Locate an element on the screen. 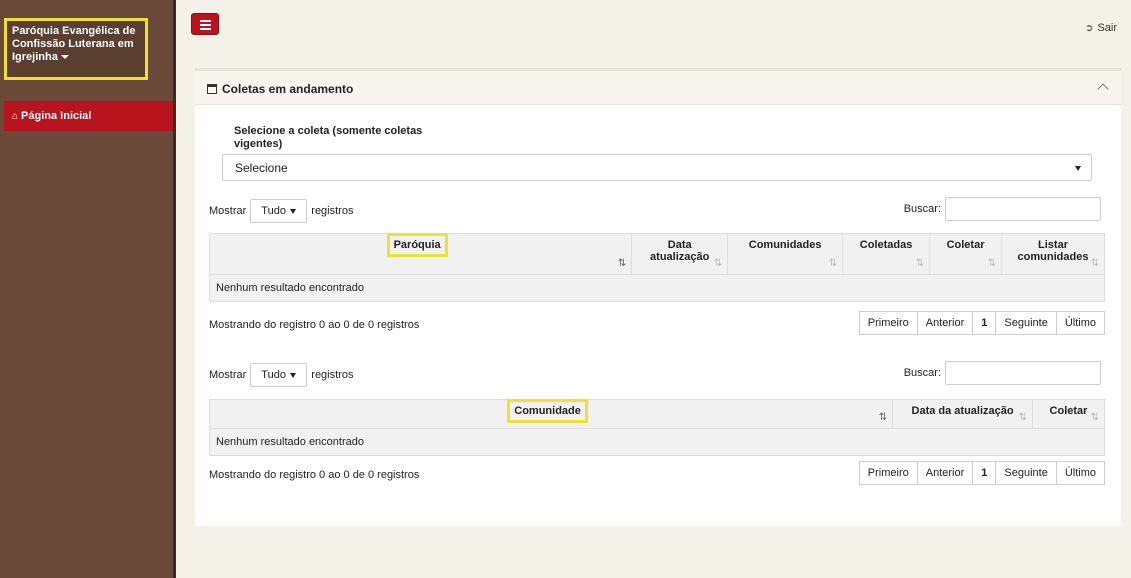 Image resolution: width=1131 pixels, height=578 pixels. hamburger-icon is located at coordinates (205, 21).